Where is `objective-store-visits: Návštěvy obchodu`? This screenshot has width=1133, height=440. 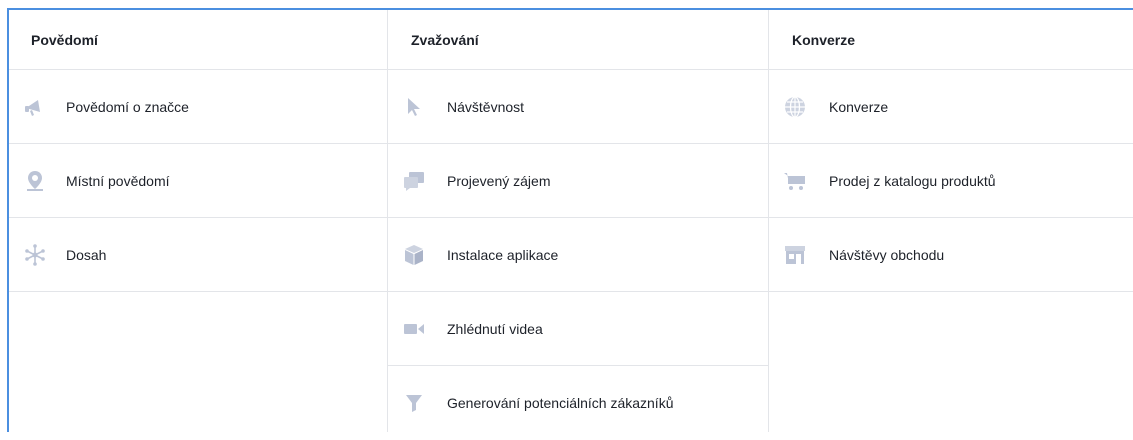
objective-store-visits: Návštěvy obchodu is located at coordinates (951, 255).